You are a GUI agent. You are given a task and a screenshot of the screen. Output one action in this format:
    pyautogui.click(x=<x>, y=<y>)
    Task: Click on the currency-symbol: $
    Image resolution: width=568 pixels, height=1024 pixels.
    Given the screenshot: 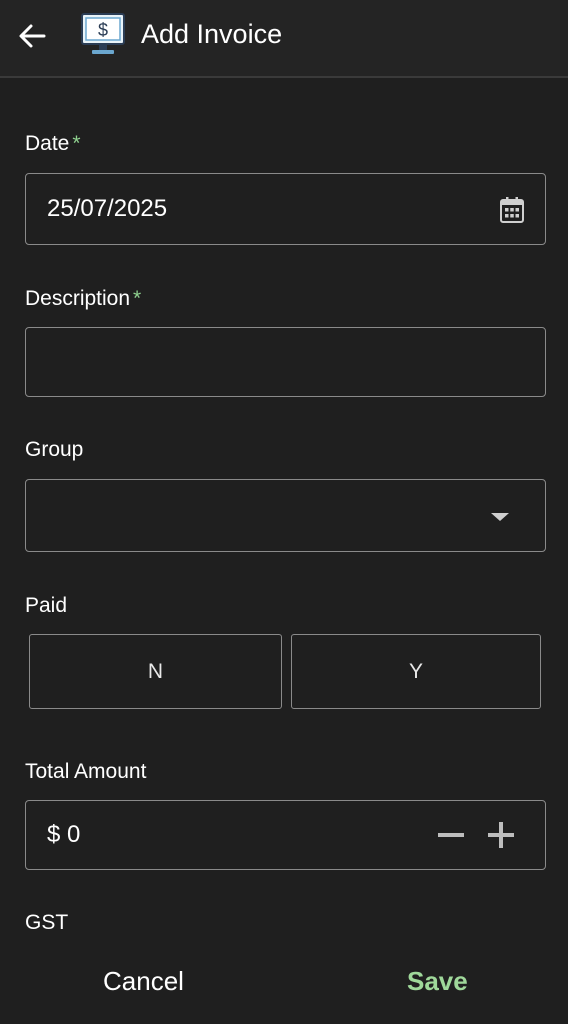 What is the action you would take?
    pyautogui.click(x=54, y=834)
    